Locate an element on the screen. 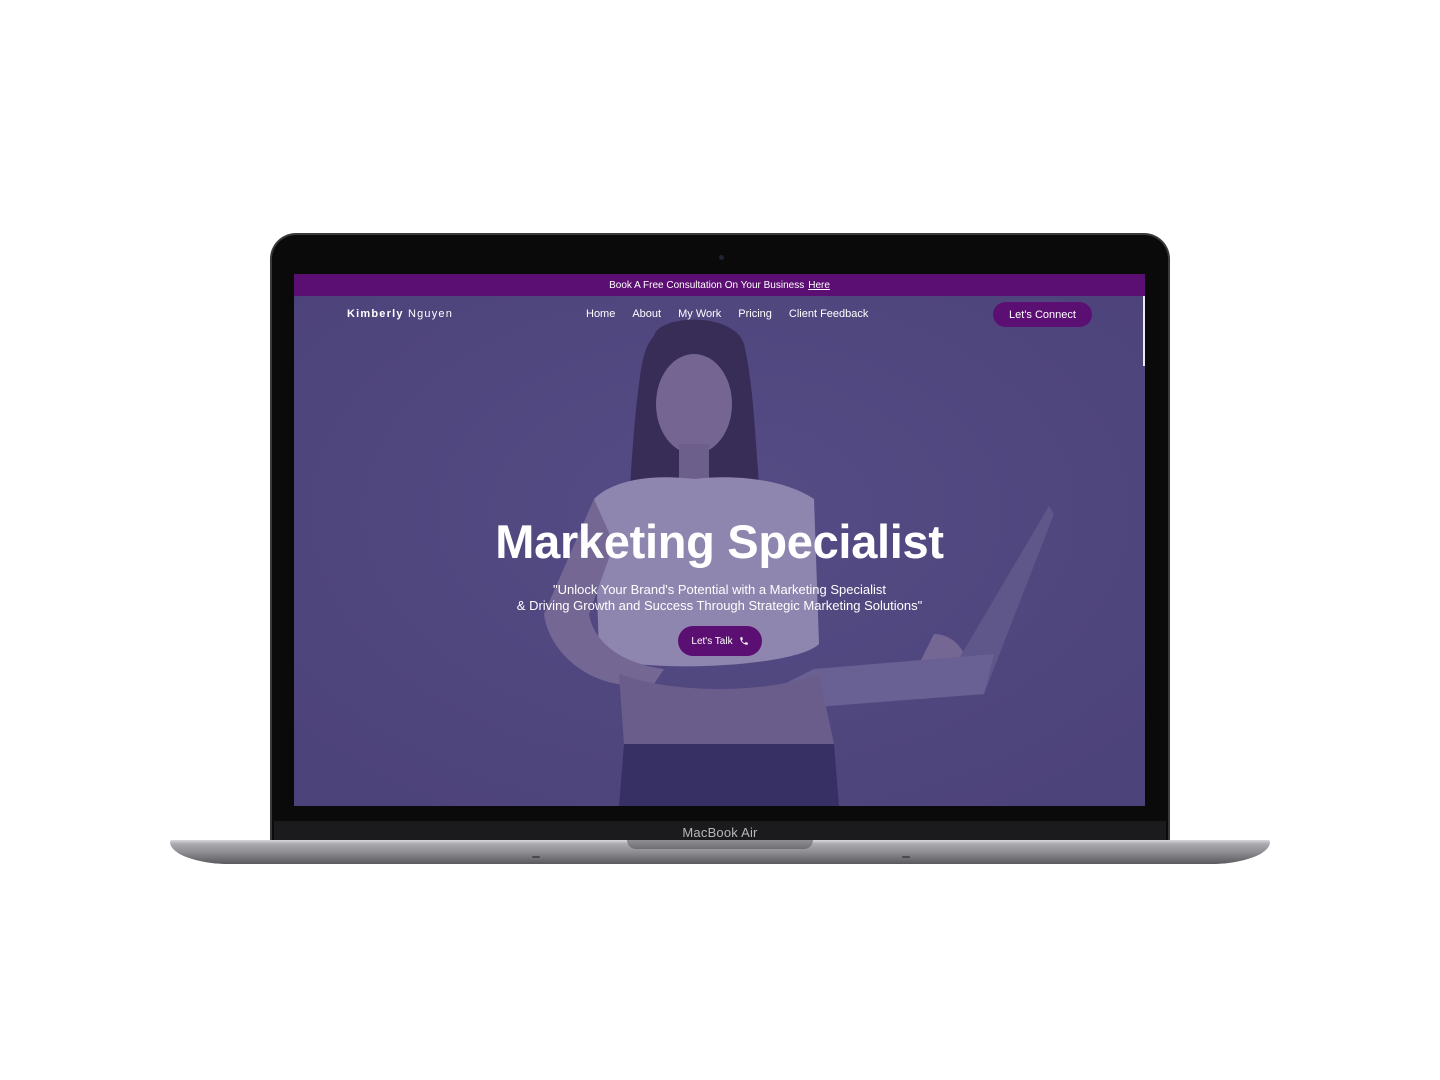 Image resolution: width=1440 pixels, height=1080 pixels. nav-link-pricing: Pricing is located at coordinates (755, 314).